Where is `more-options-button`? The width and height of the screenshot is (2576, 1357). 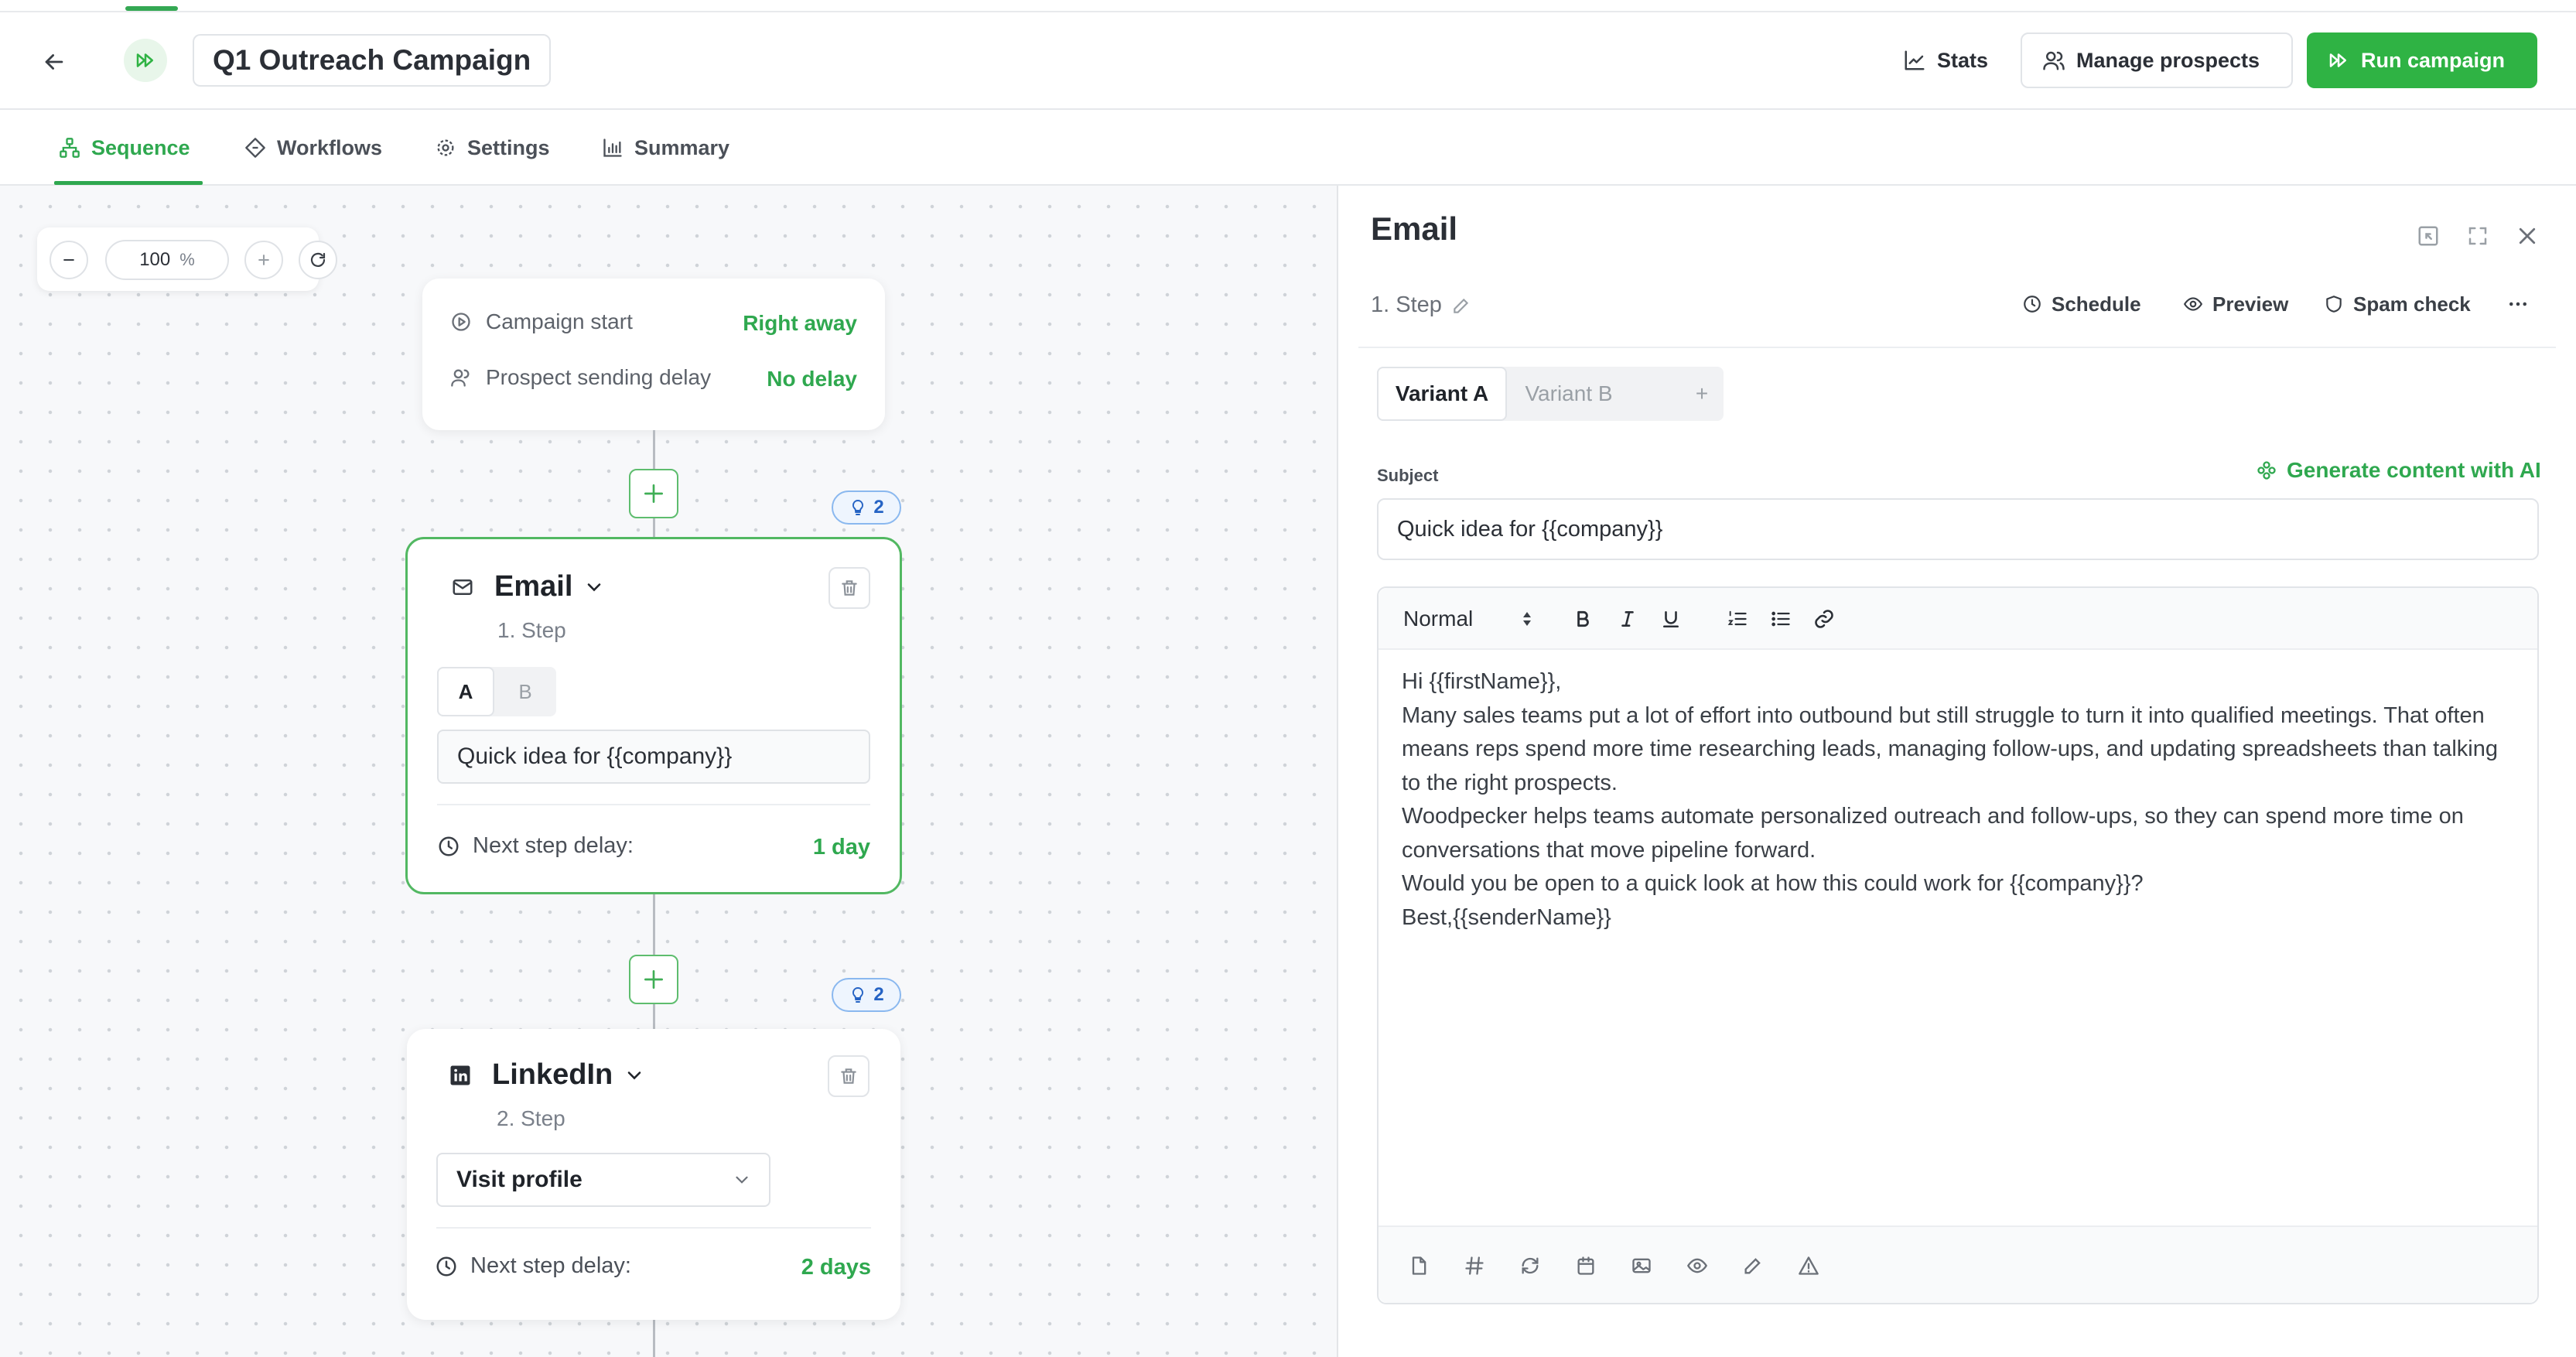 more-options-button is located at coordinates (2518, 304).